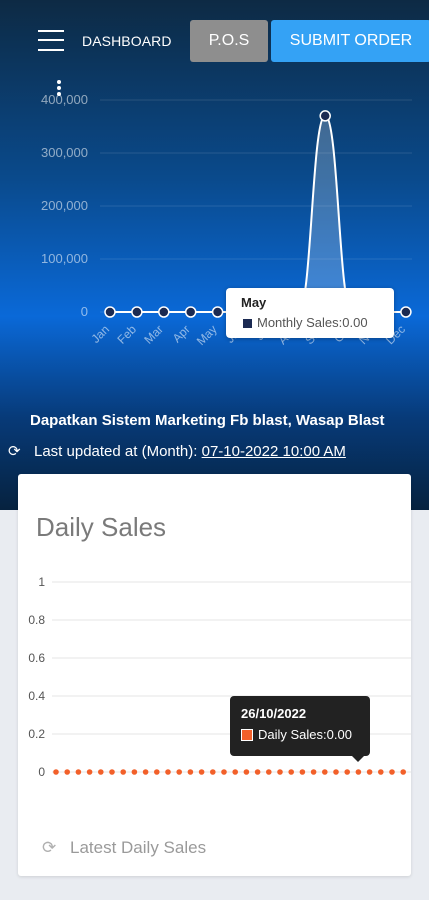 Image resolution: width=429 pixels, height=900 pixels. Describe the element at coordinates (312, 322) in the screenshot. I see `tooltip-value: Monthly Sales:0.00` at that location.